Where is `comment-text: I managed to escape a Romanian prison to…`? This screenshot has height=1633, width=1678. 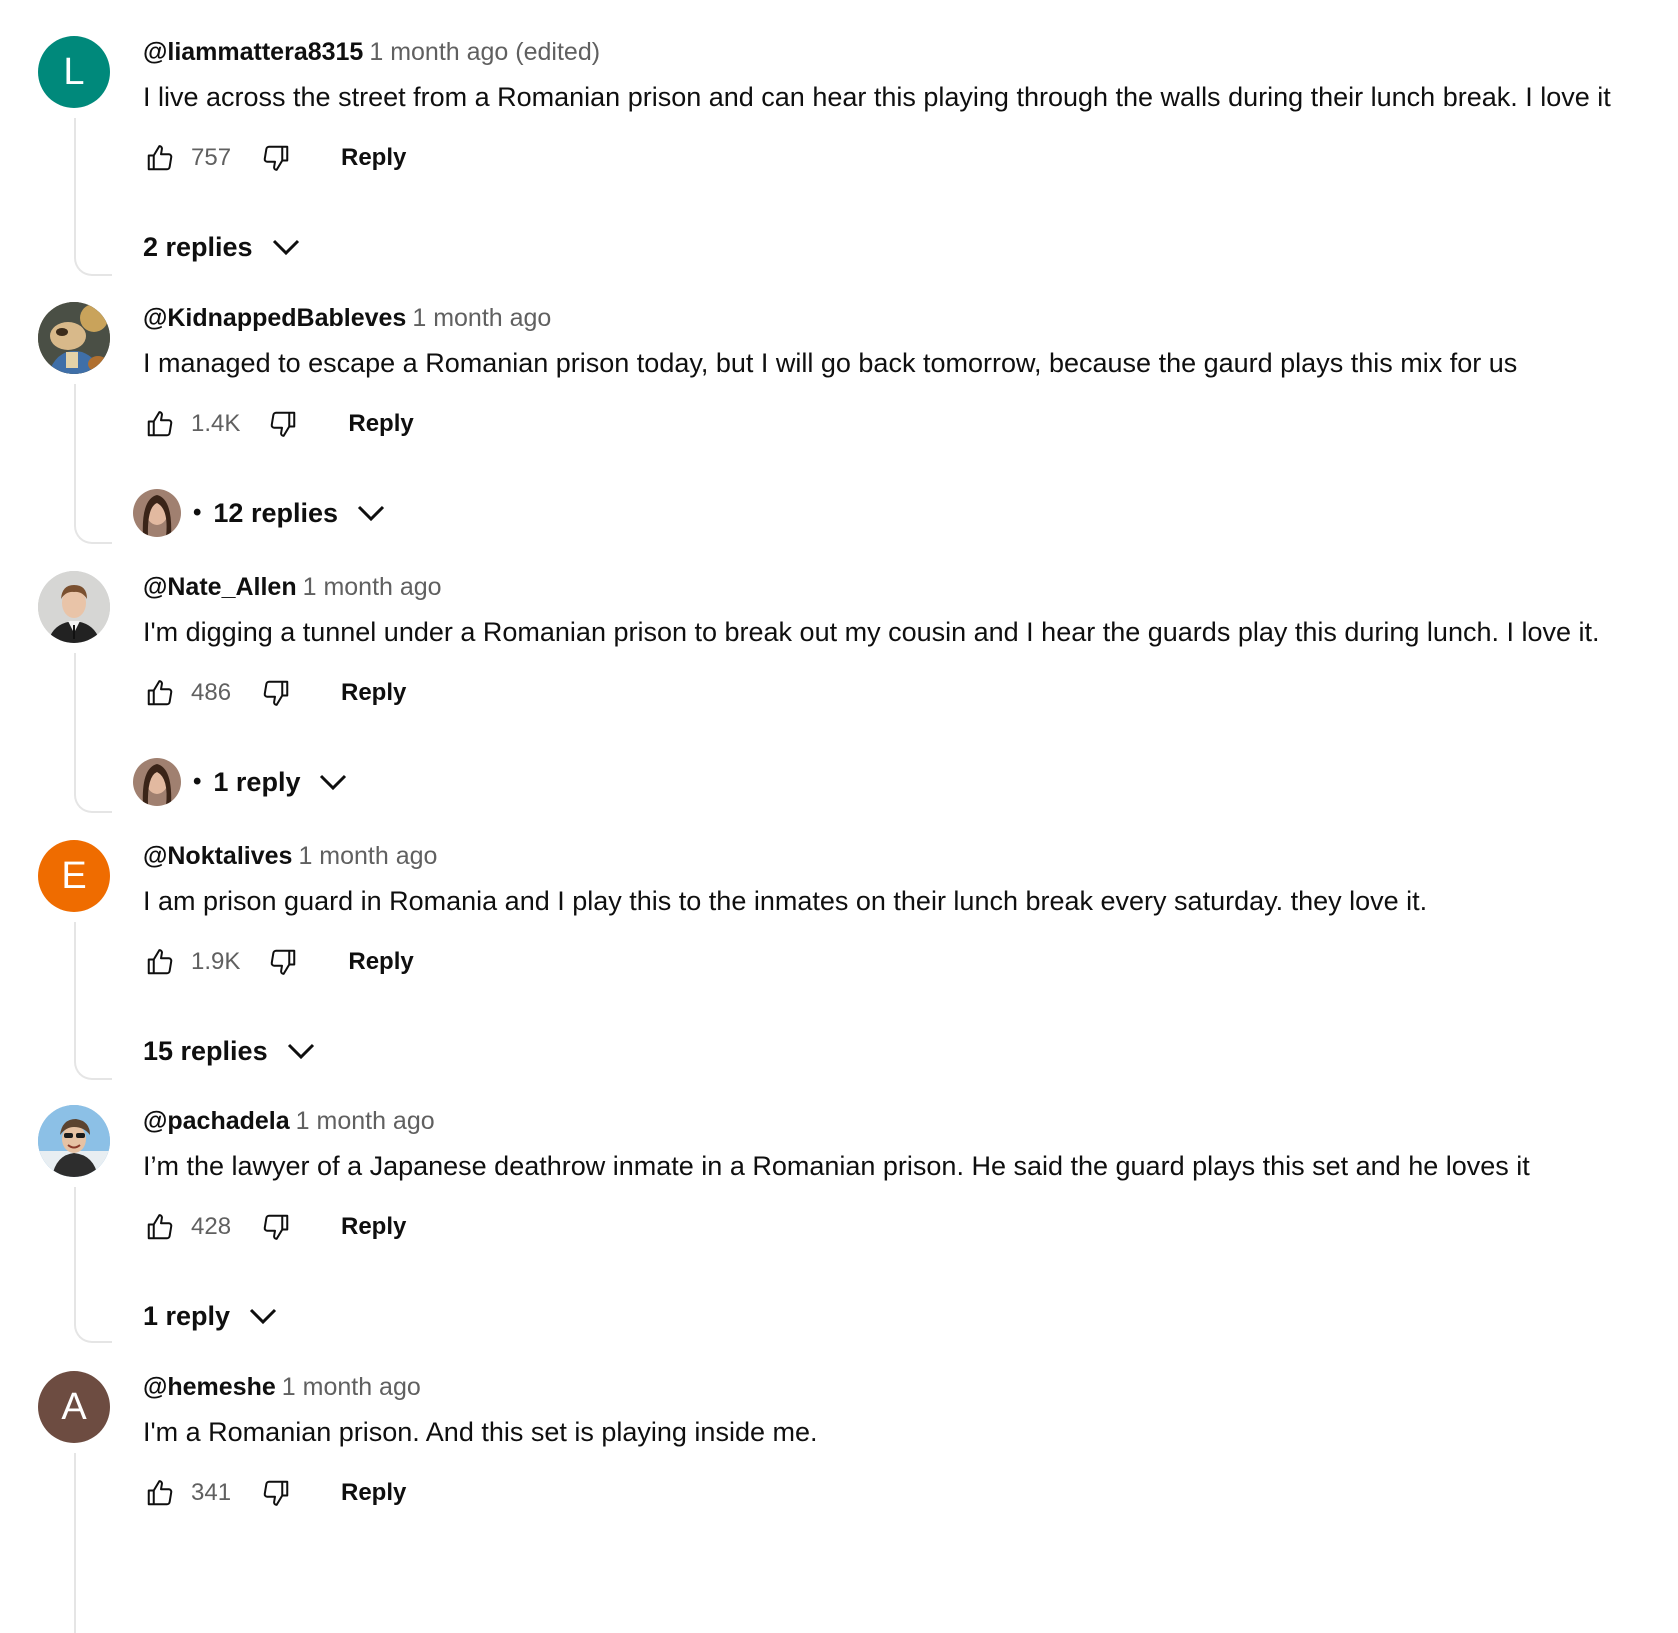
comment-text: I managed to escape a Romanian prison to… is located at coordinates (830, 363).